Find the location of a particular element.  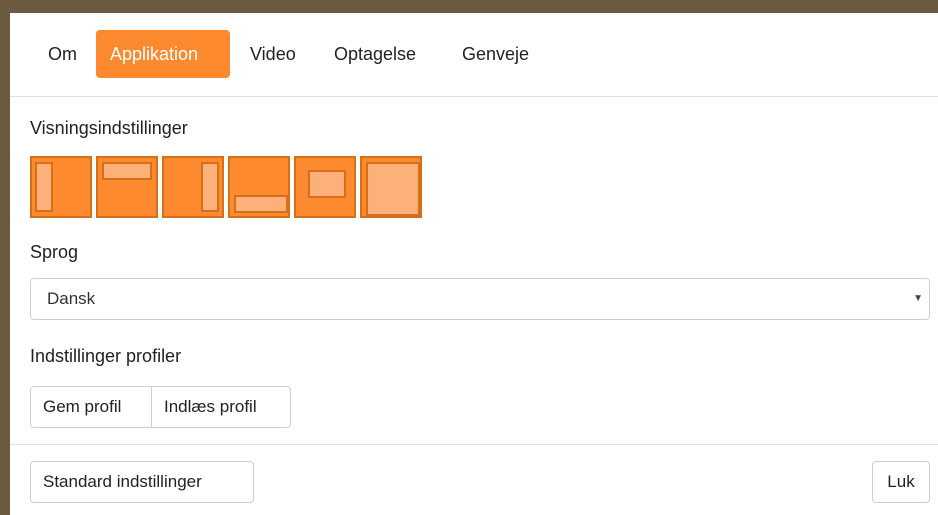

tab-genveje: Genveje is located at coordinates (495, 54).